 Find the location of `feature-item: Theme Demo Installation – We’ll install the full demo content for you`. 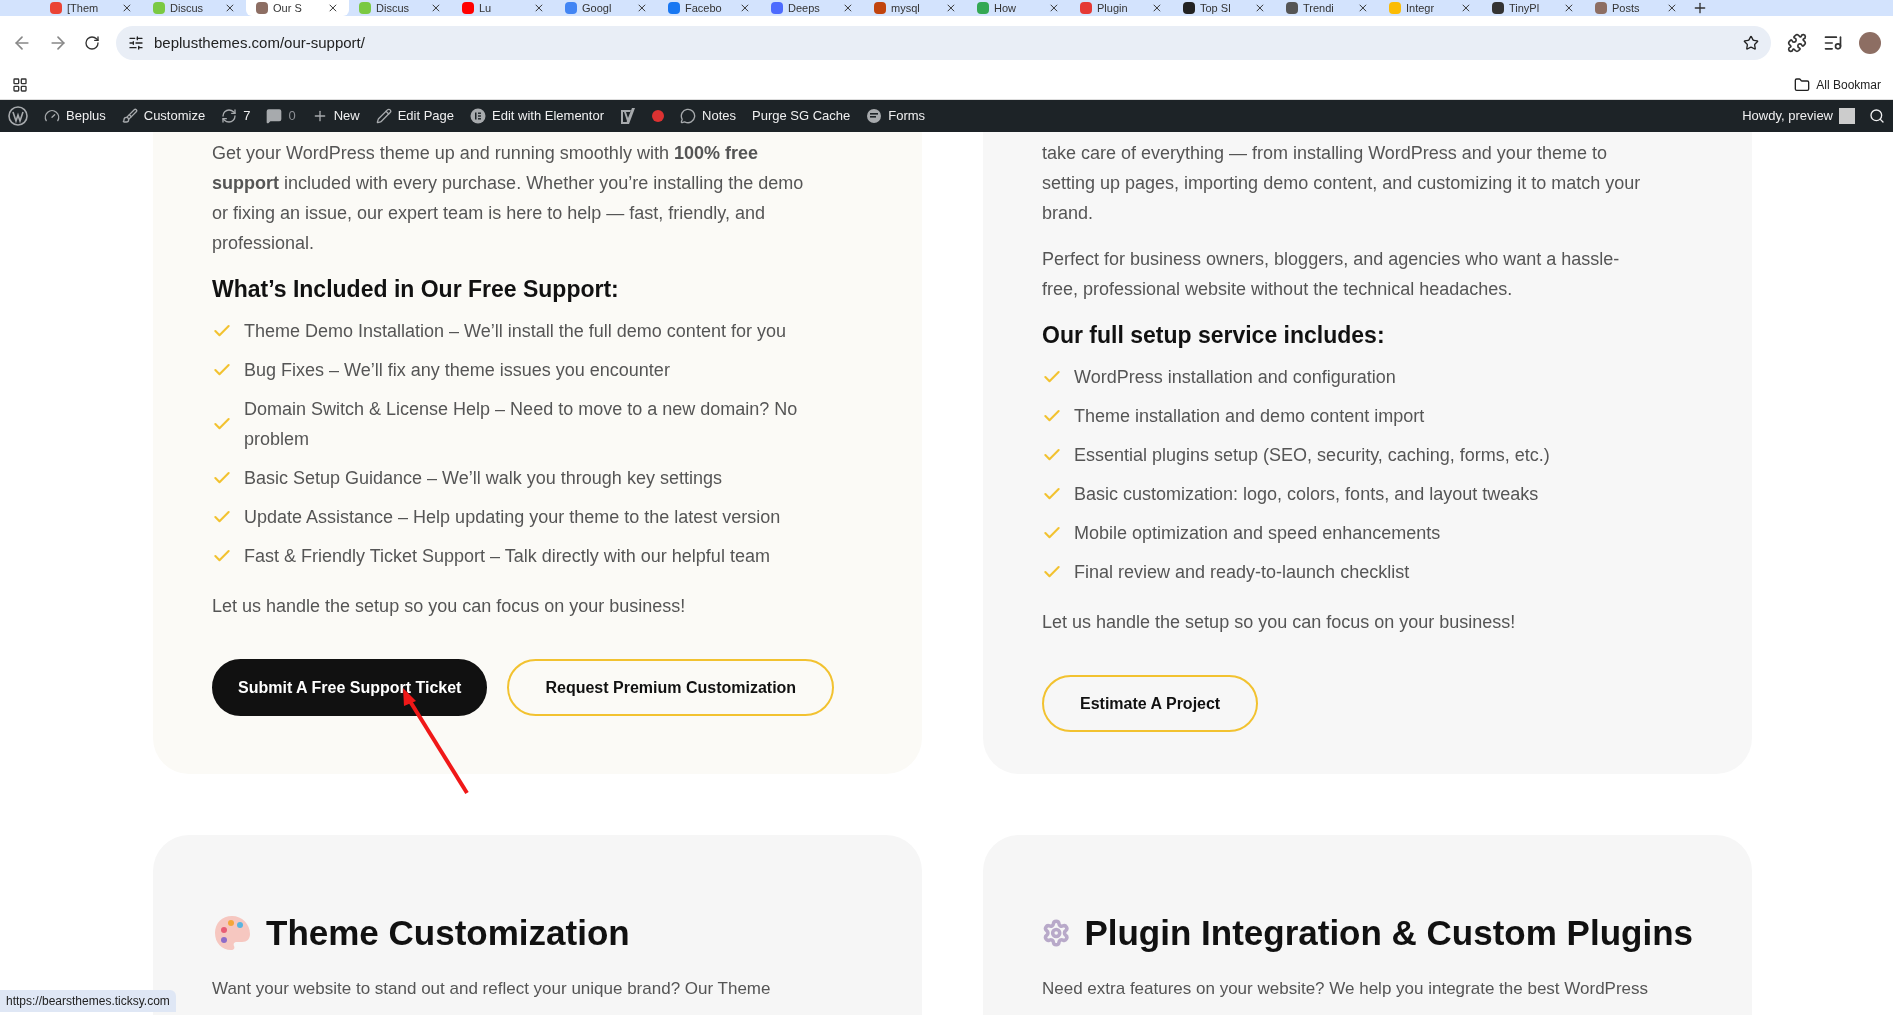

feature-item: Theme Demo Installation – We’ll install the full demo content for you is located at coordinates (515, 331).